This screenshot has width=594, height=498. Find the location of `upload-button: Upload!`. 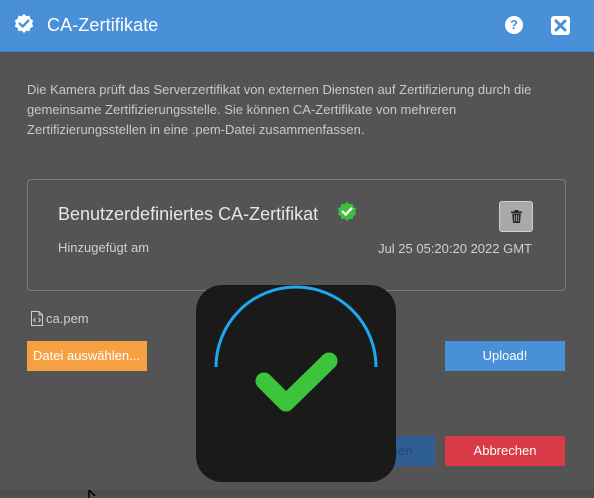

upload-button: Upload! is located at coordinates (505, 356).